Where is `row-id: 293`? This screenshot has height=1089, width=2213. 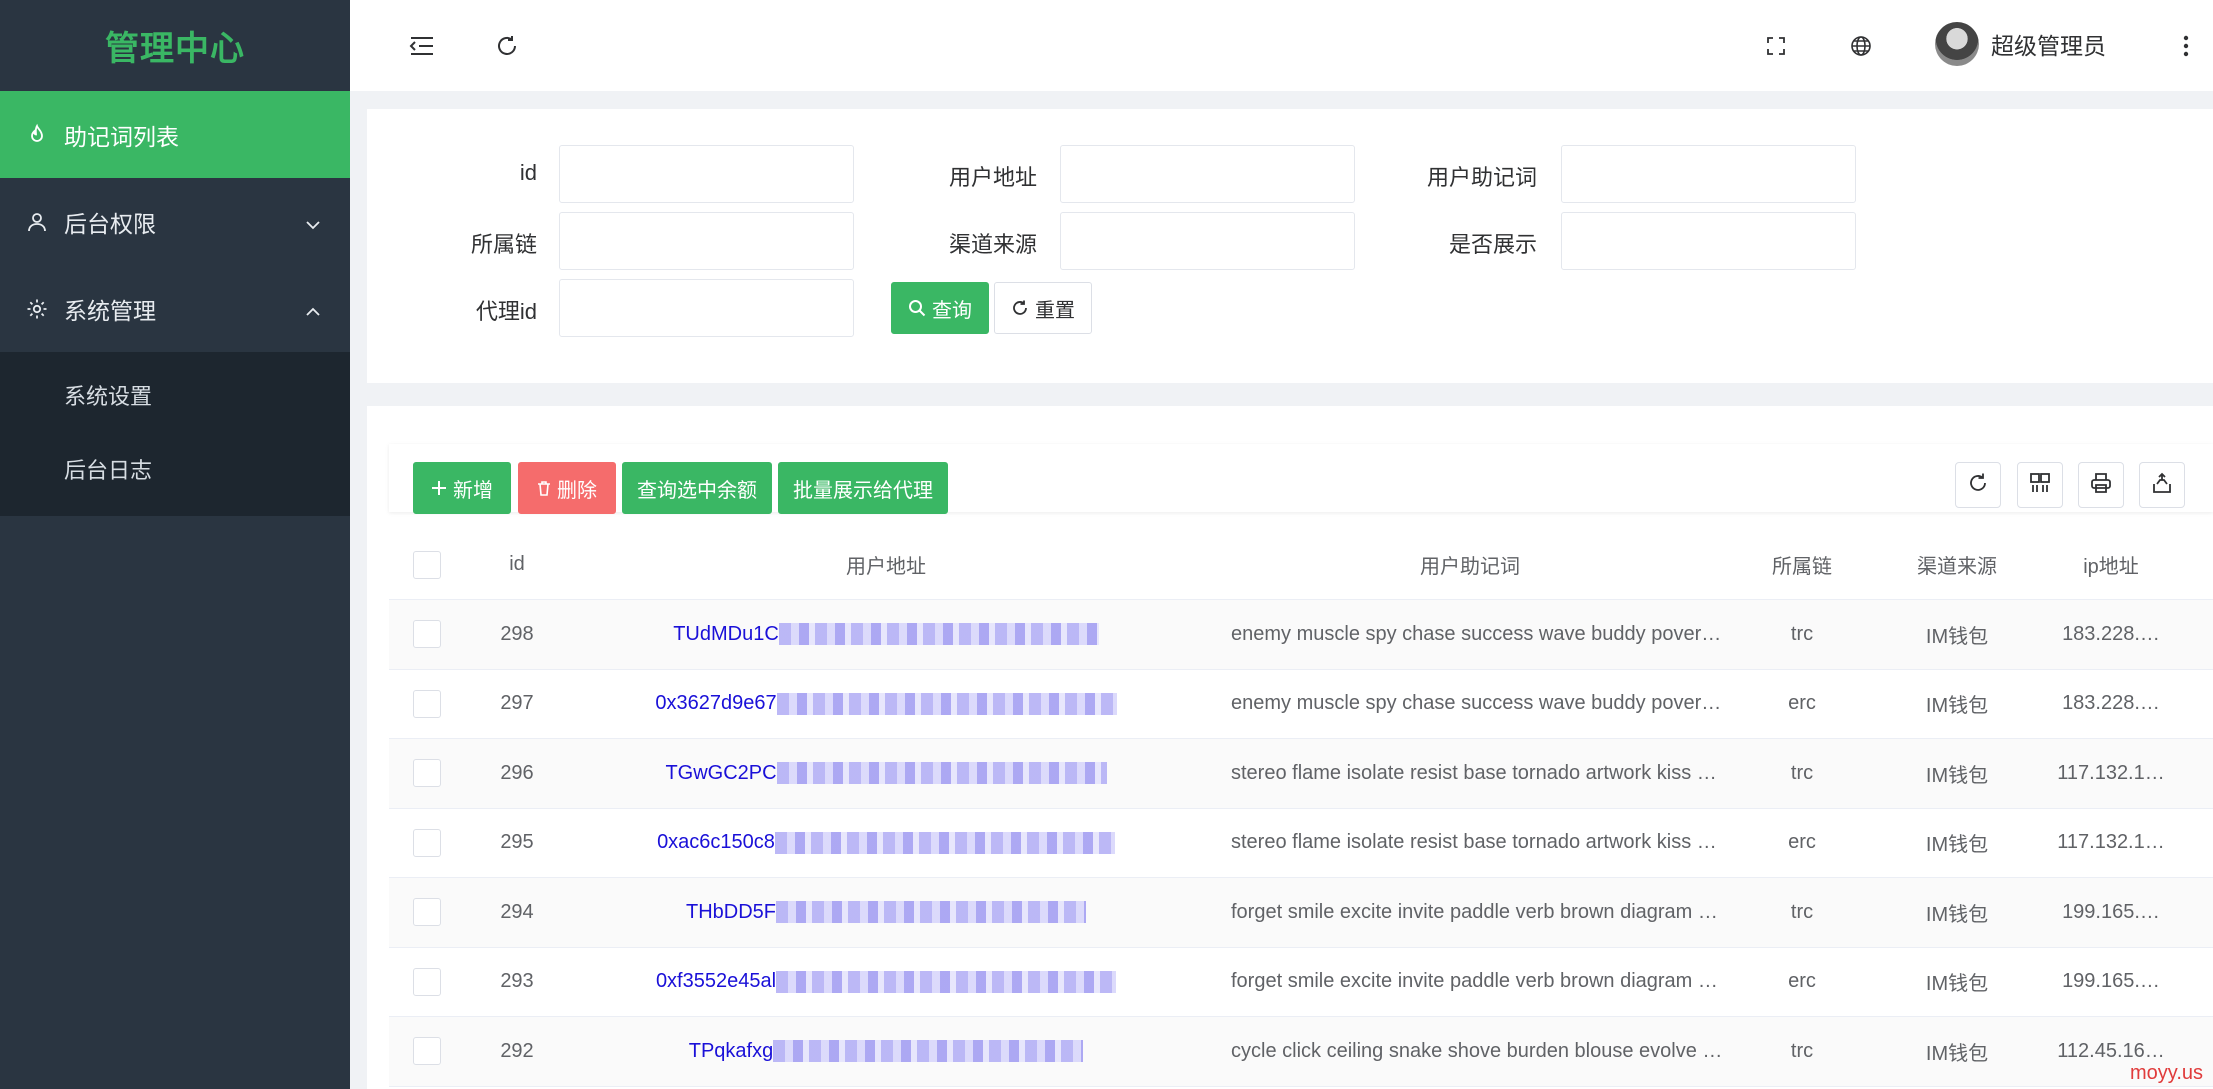 row-id: 293 is located at coordinates (517, 981).